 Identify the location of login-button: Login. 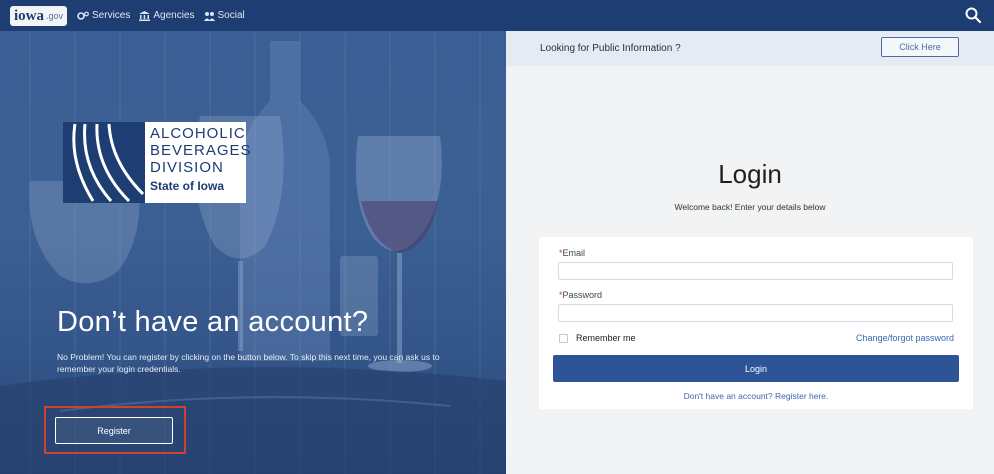
(756, 368).